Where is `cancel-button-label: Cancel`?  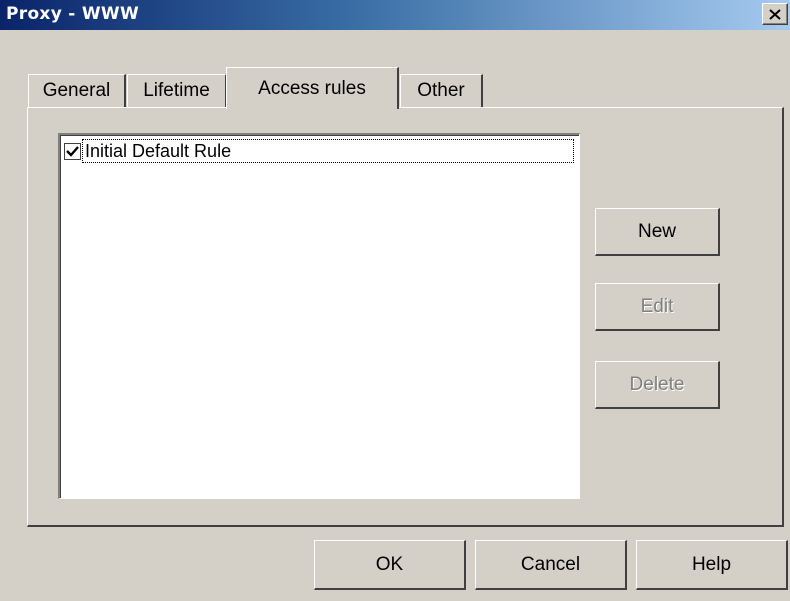 cancel-button-label: Cancel is located at coordinates (550, 564).